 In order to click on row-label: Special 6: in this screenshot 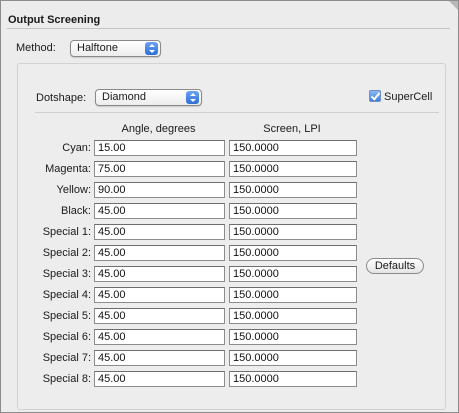, I will do `click(66, 337)`.